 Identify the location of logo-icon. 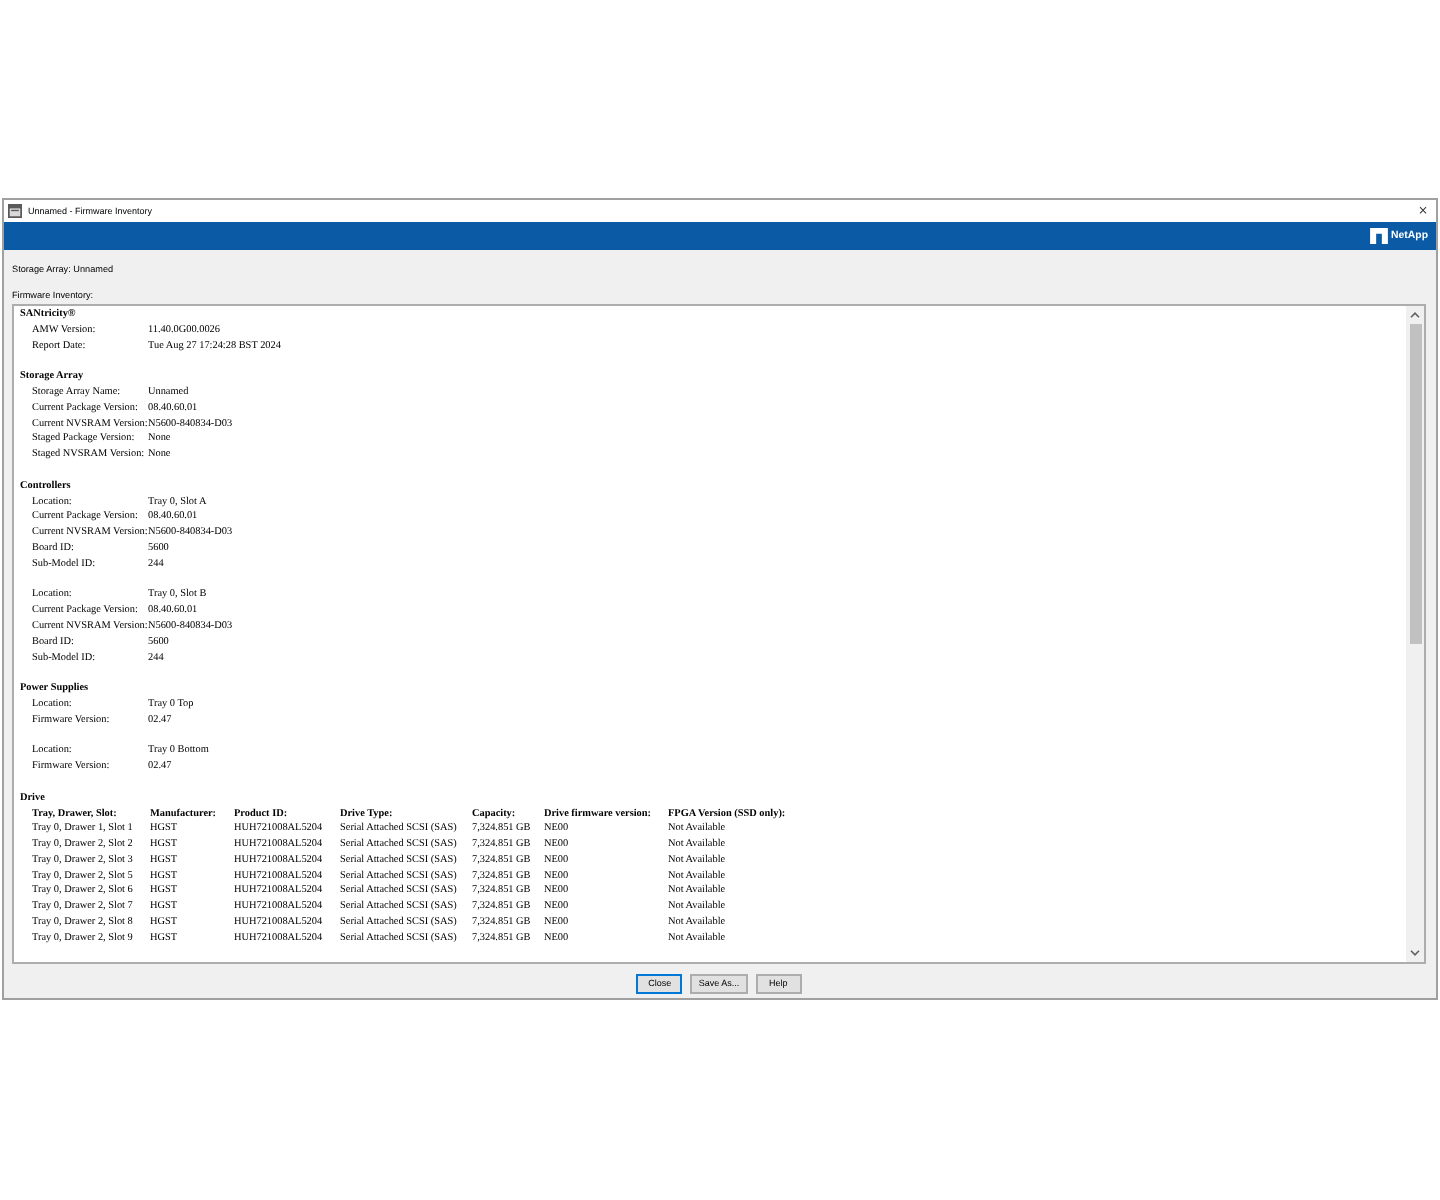
(1379, 236).